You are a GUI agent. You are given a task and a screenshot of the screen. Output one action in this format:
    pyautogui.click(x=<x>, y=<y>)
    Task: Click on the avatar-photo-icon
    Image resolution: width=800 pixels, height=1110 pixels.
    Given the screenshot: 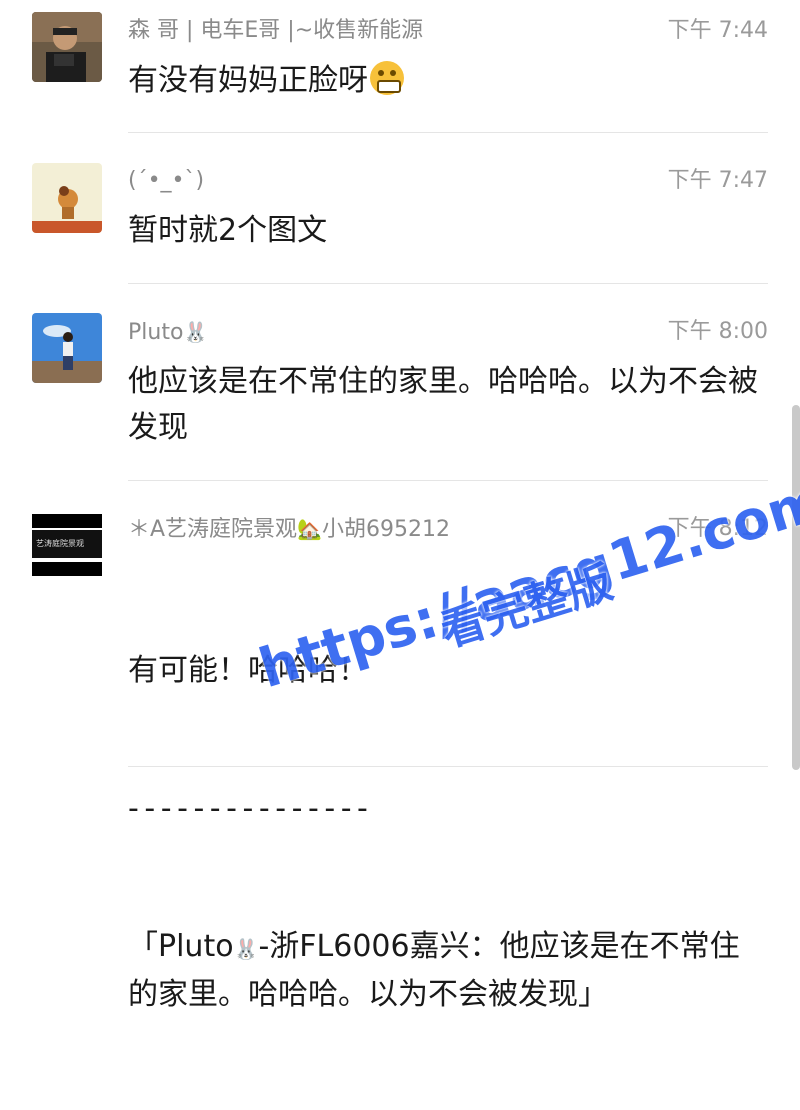 What is the action you would take?
    pyautogui.click(x=67, y=47)
    